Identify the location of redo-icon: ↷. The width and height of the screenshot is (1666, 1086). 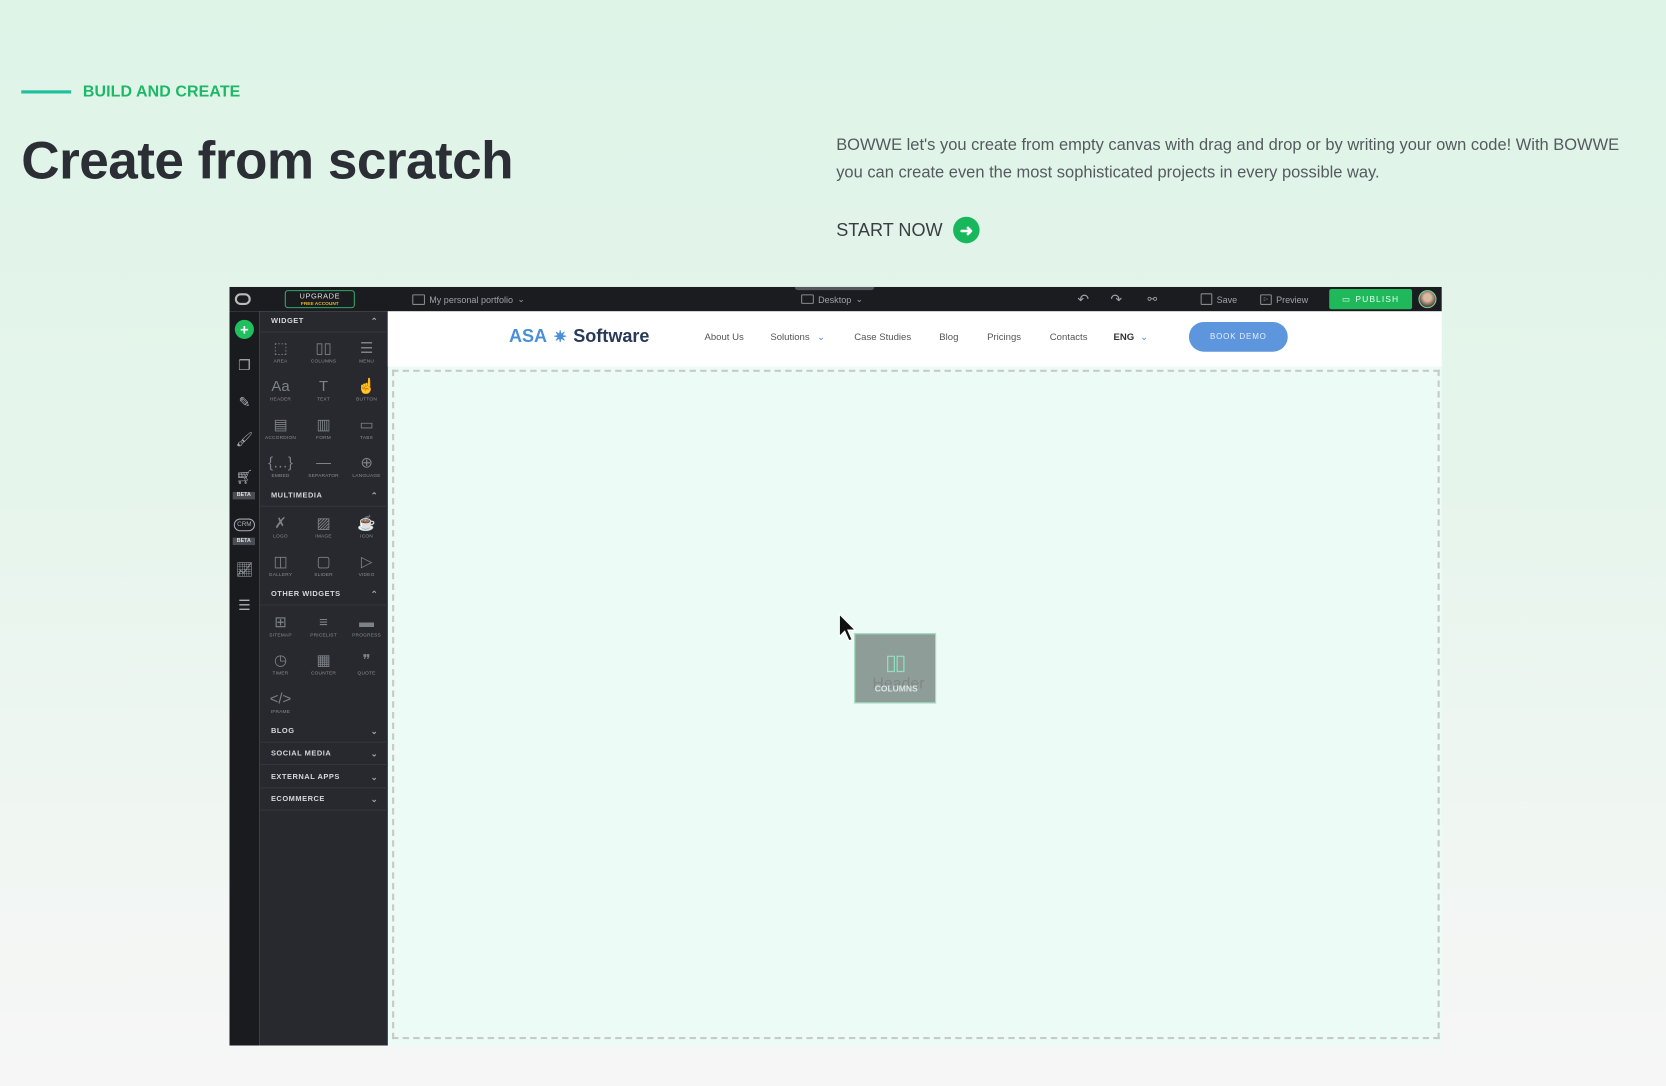
(1116, 299).